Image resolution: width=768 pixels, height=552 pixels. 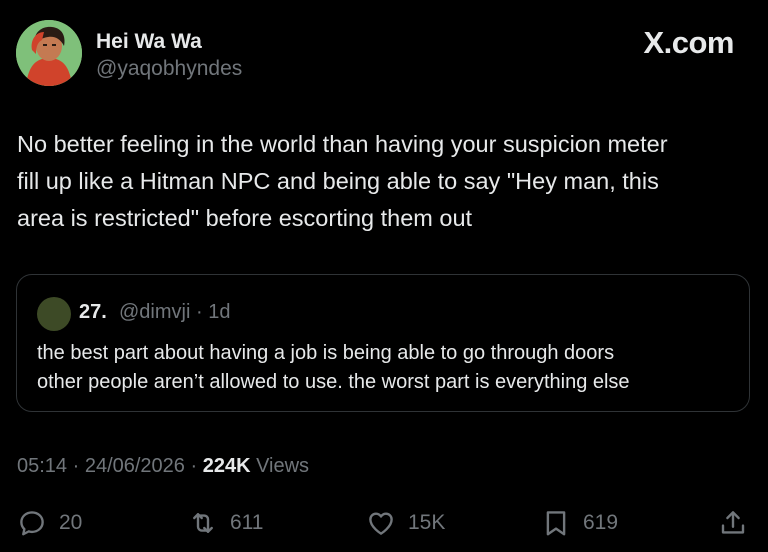 What do you see at coordinates (381, 523) in the screenshot?
I see `like-icon` at bounding box center [381, 523].